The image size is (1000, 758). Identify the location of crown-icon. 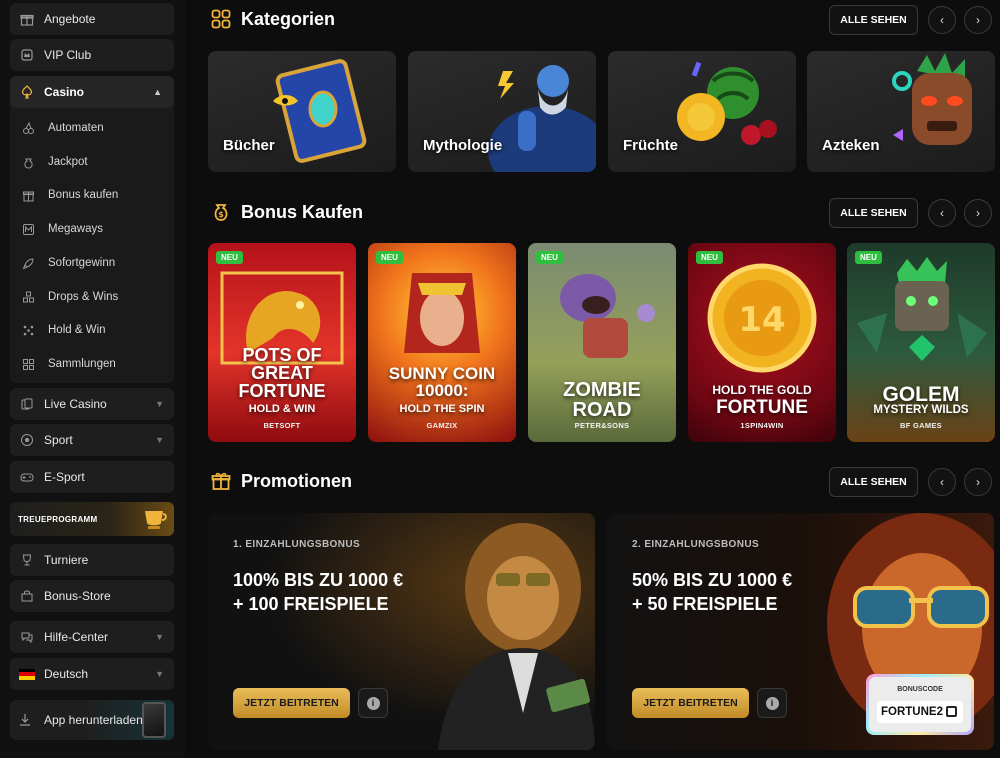
(27, 55).